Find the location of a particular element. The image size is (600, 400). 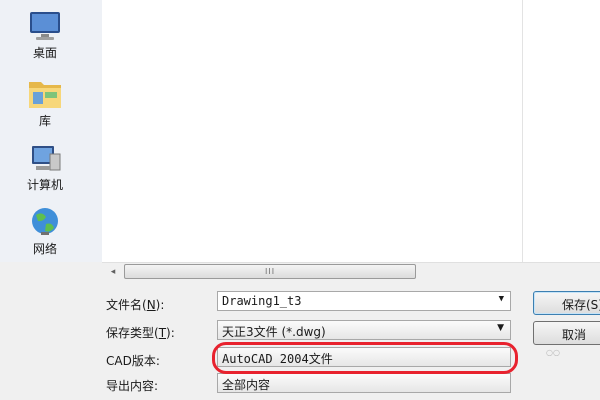

place-network: 网络 is located at coordinates (45, 231).